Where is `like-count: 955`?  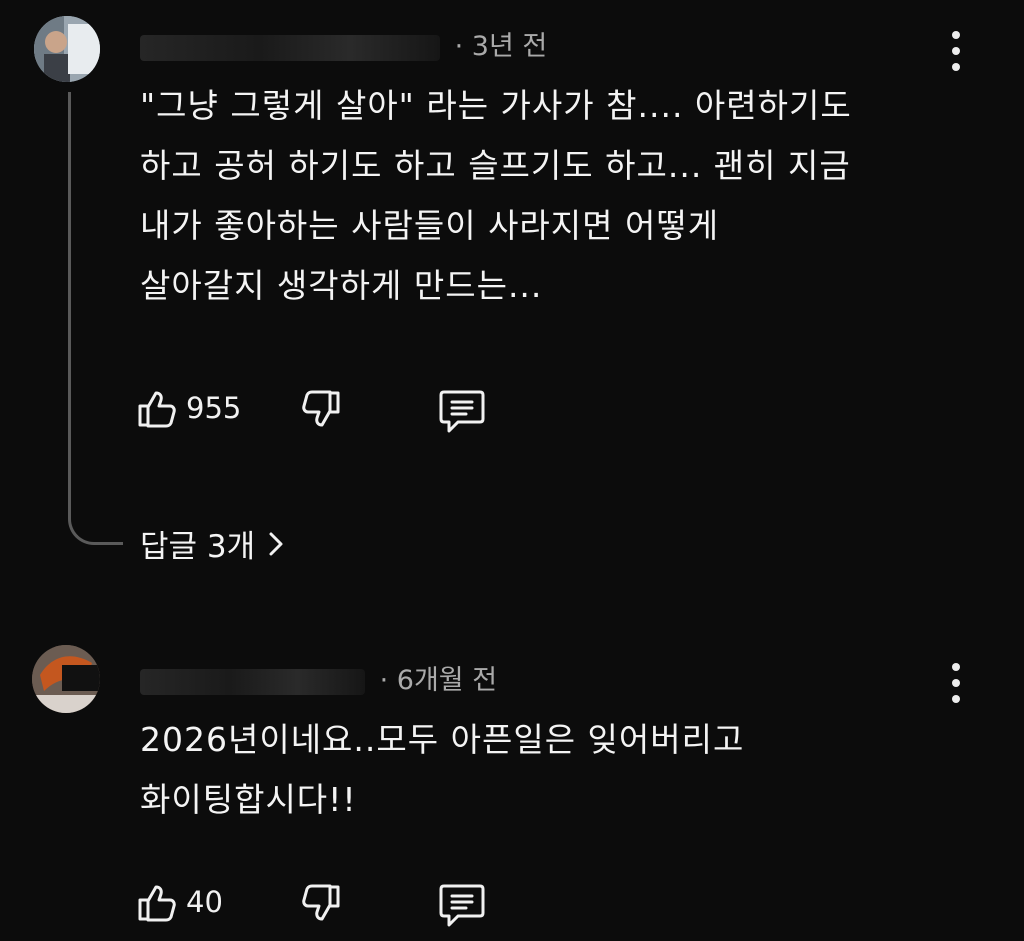 like-count: 955 is located at coordinates (214, 408).